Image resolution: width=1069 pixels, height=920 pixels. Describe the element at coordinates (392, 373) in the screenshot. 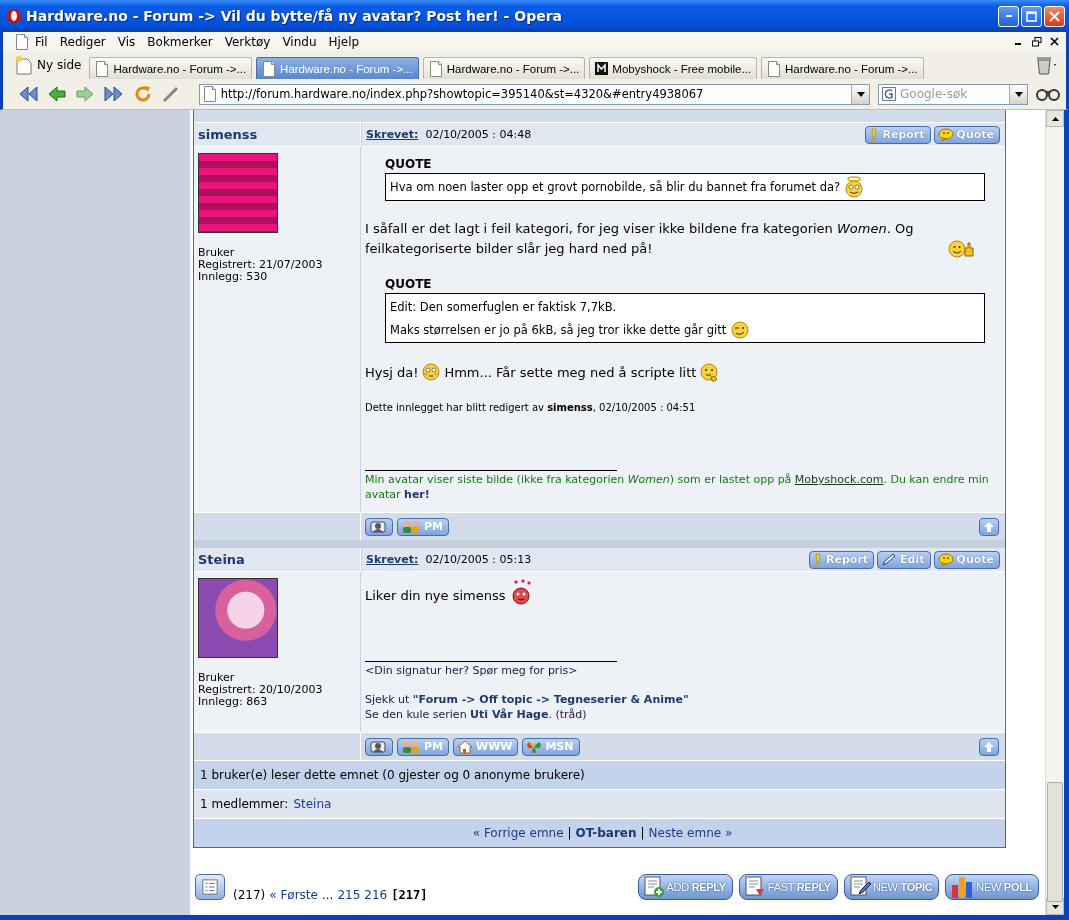

I see `post-text: Hysj da!` at that location.